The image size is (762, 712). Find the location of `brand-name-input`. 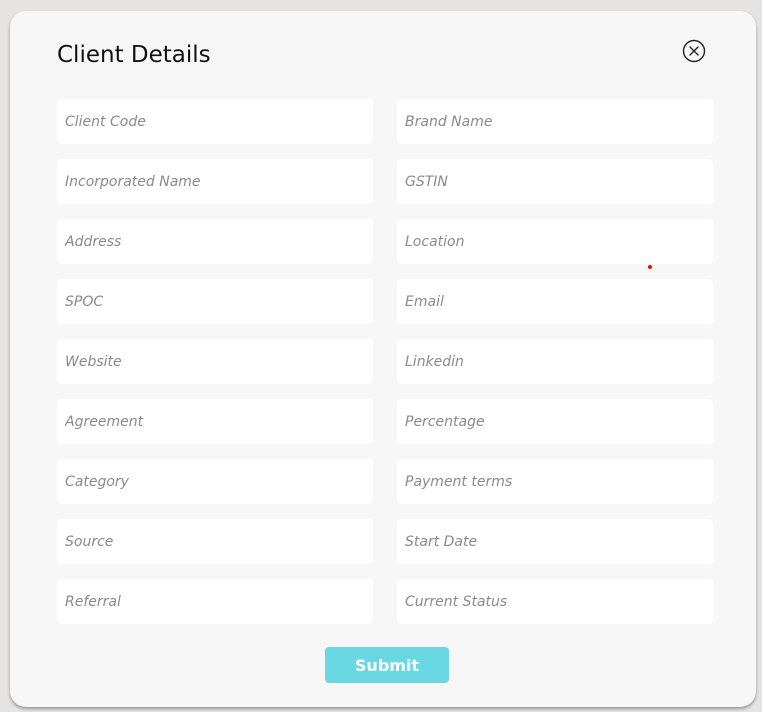

brand-name-input is located at coordinates (555, 121).